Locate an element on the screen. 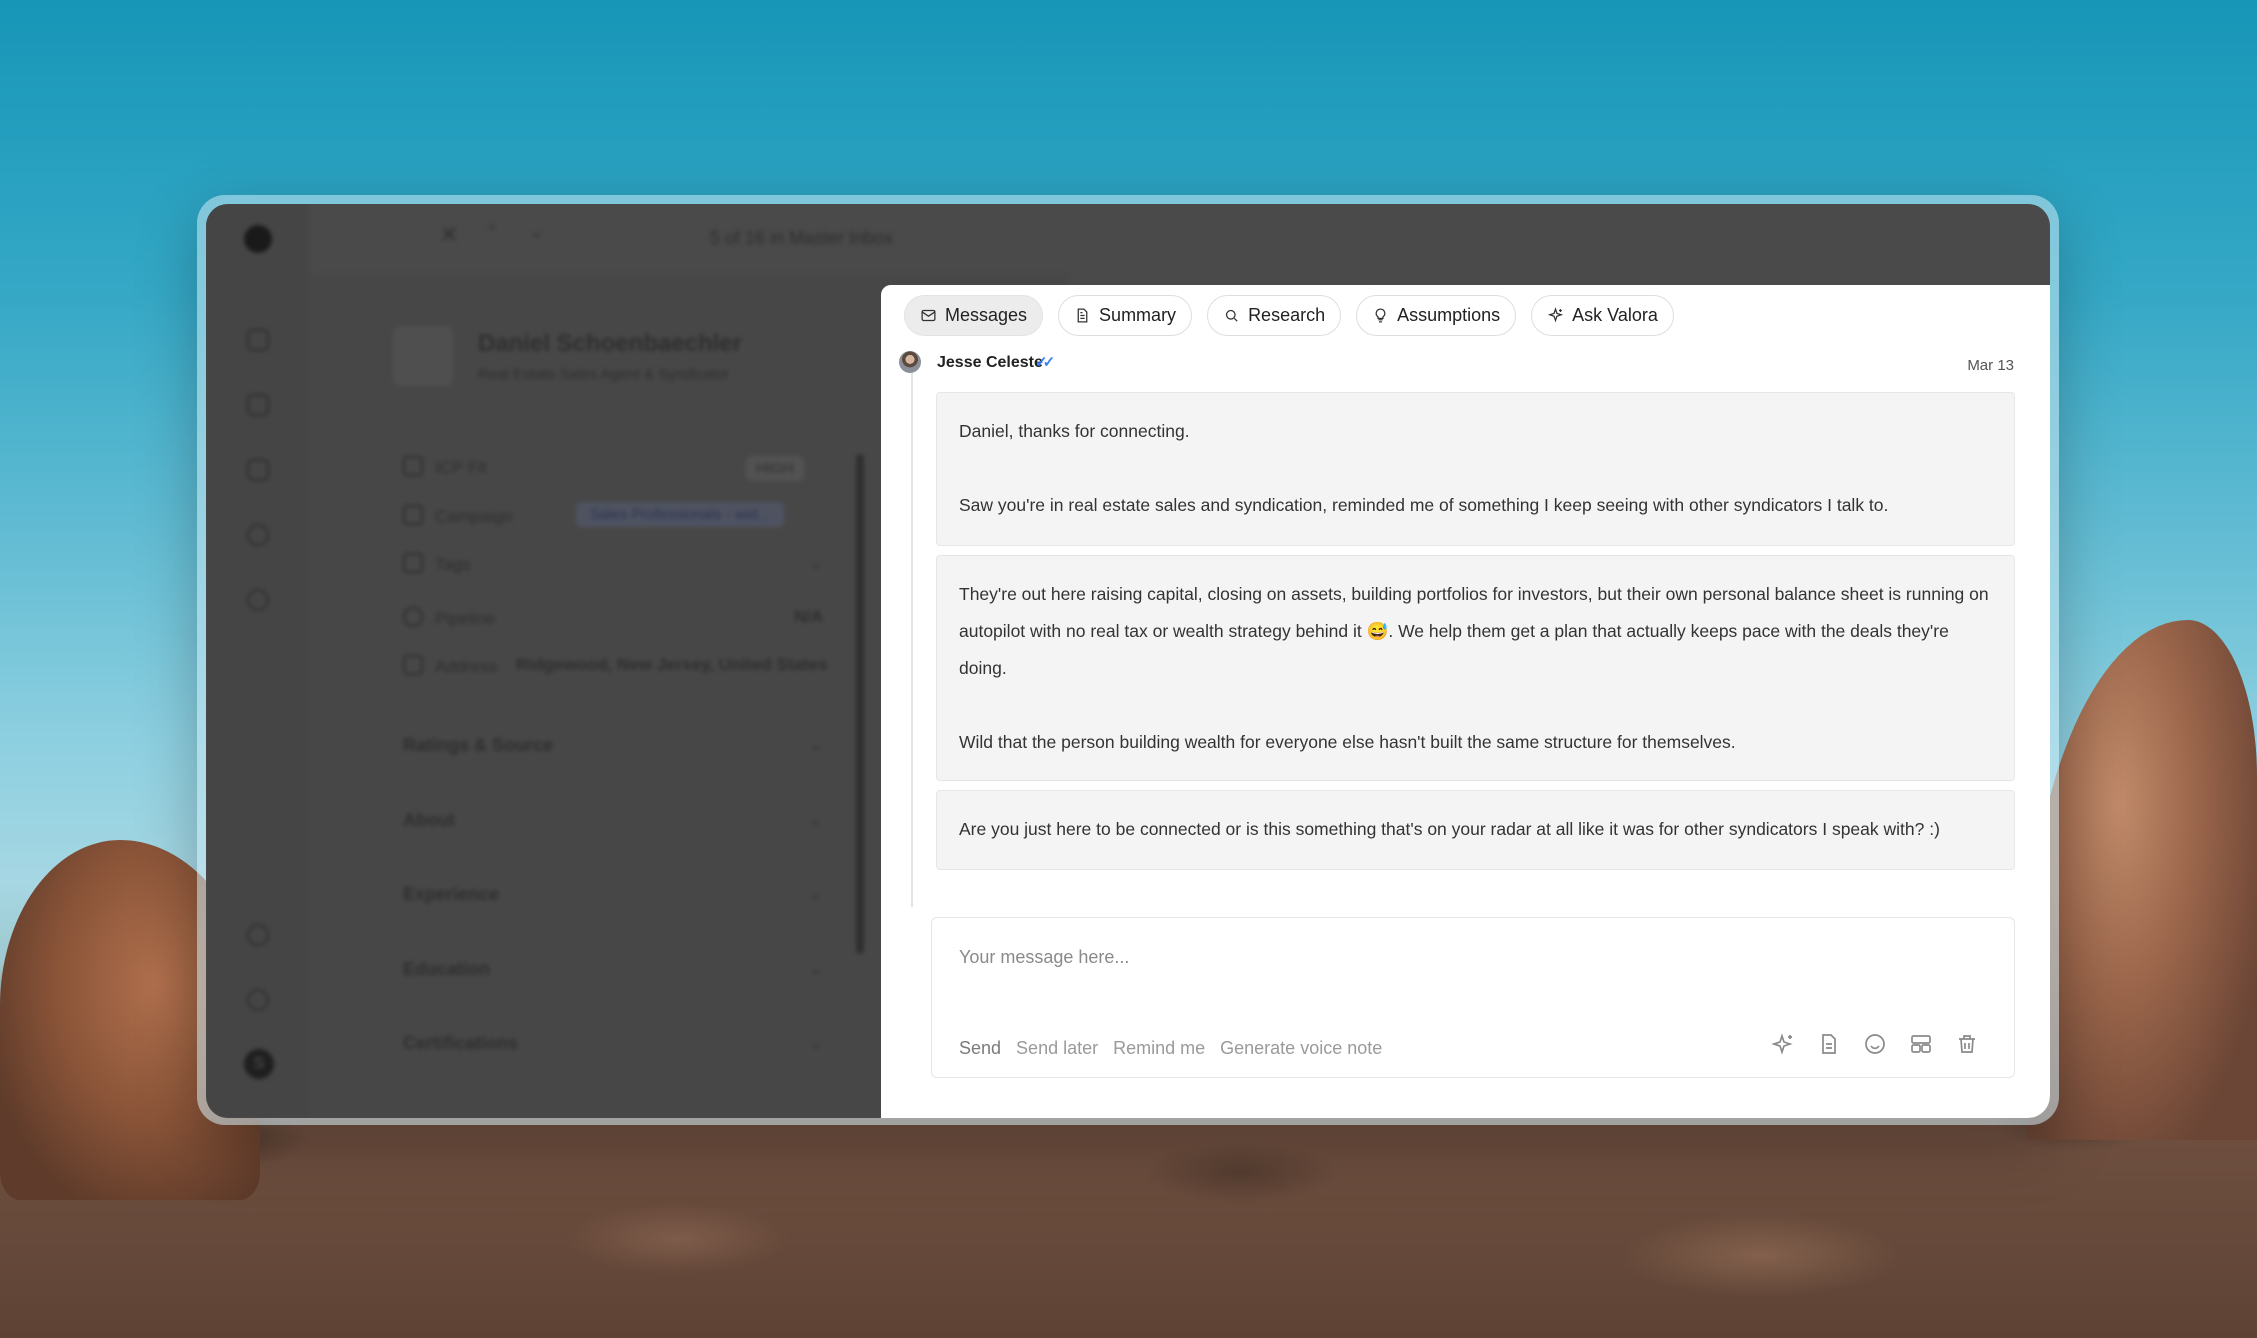  tab-label: Research is located at coordinates (1287, 315).